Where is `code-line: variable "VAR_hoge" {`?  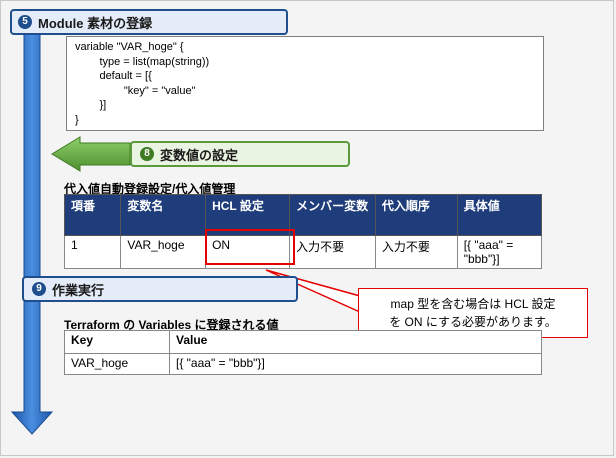 code-line: variable "VAR_hoge" { is located at coordinates (129, 47).